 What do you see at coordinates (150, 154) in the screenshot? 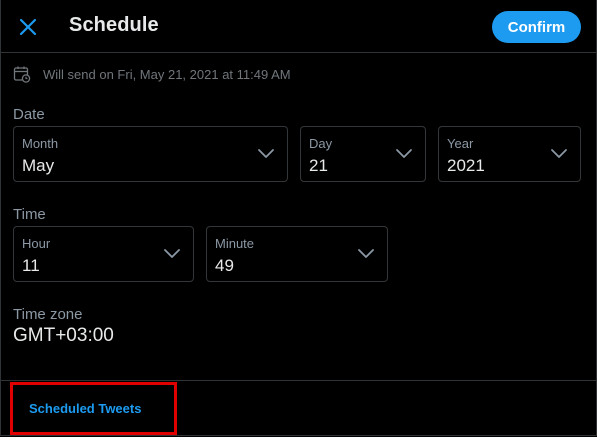
I see `month-select: Month May` at bounding box center [150, 154].